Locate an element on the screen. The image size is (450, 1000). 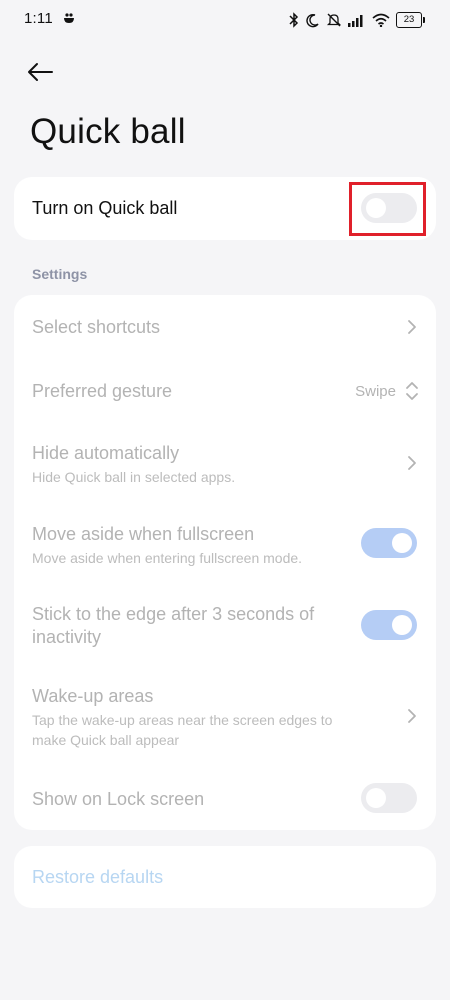
stick-to-edge-title-line1: Stick to the edge after 3 seconds of is located at coordinates (173, 614).